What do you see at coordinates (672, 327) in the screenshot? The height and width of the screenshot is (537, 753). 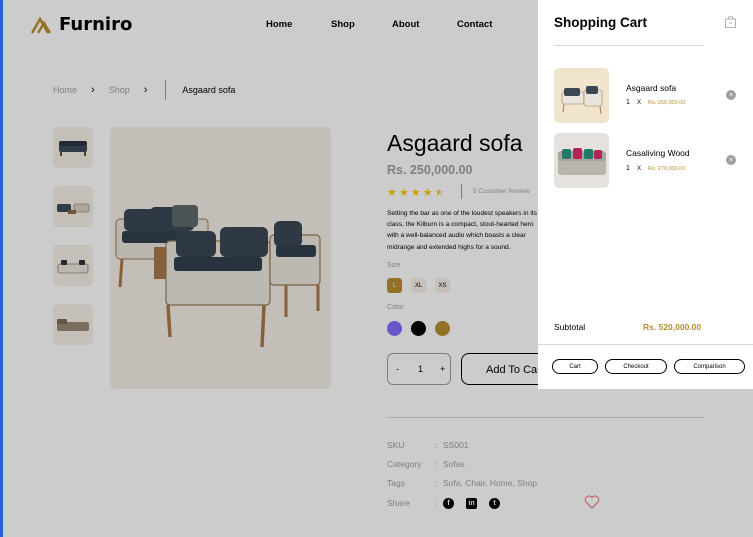 I see `subtotal-value: Rs. 520,000.00` at bounding box center [672, 327].